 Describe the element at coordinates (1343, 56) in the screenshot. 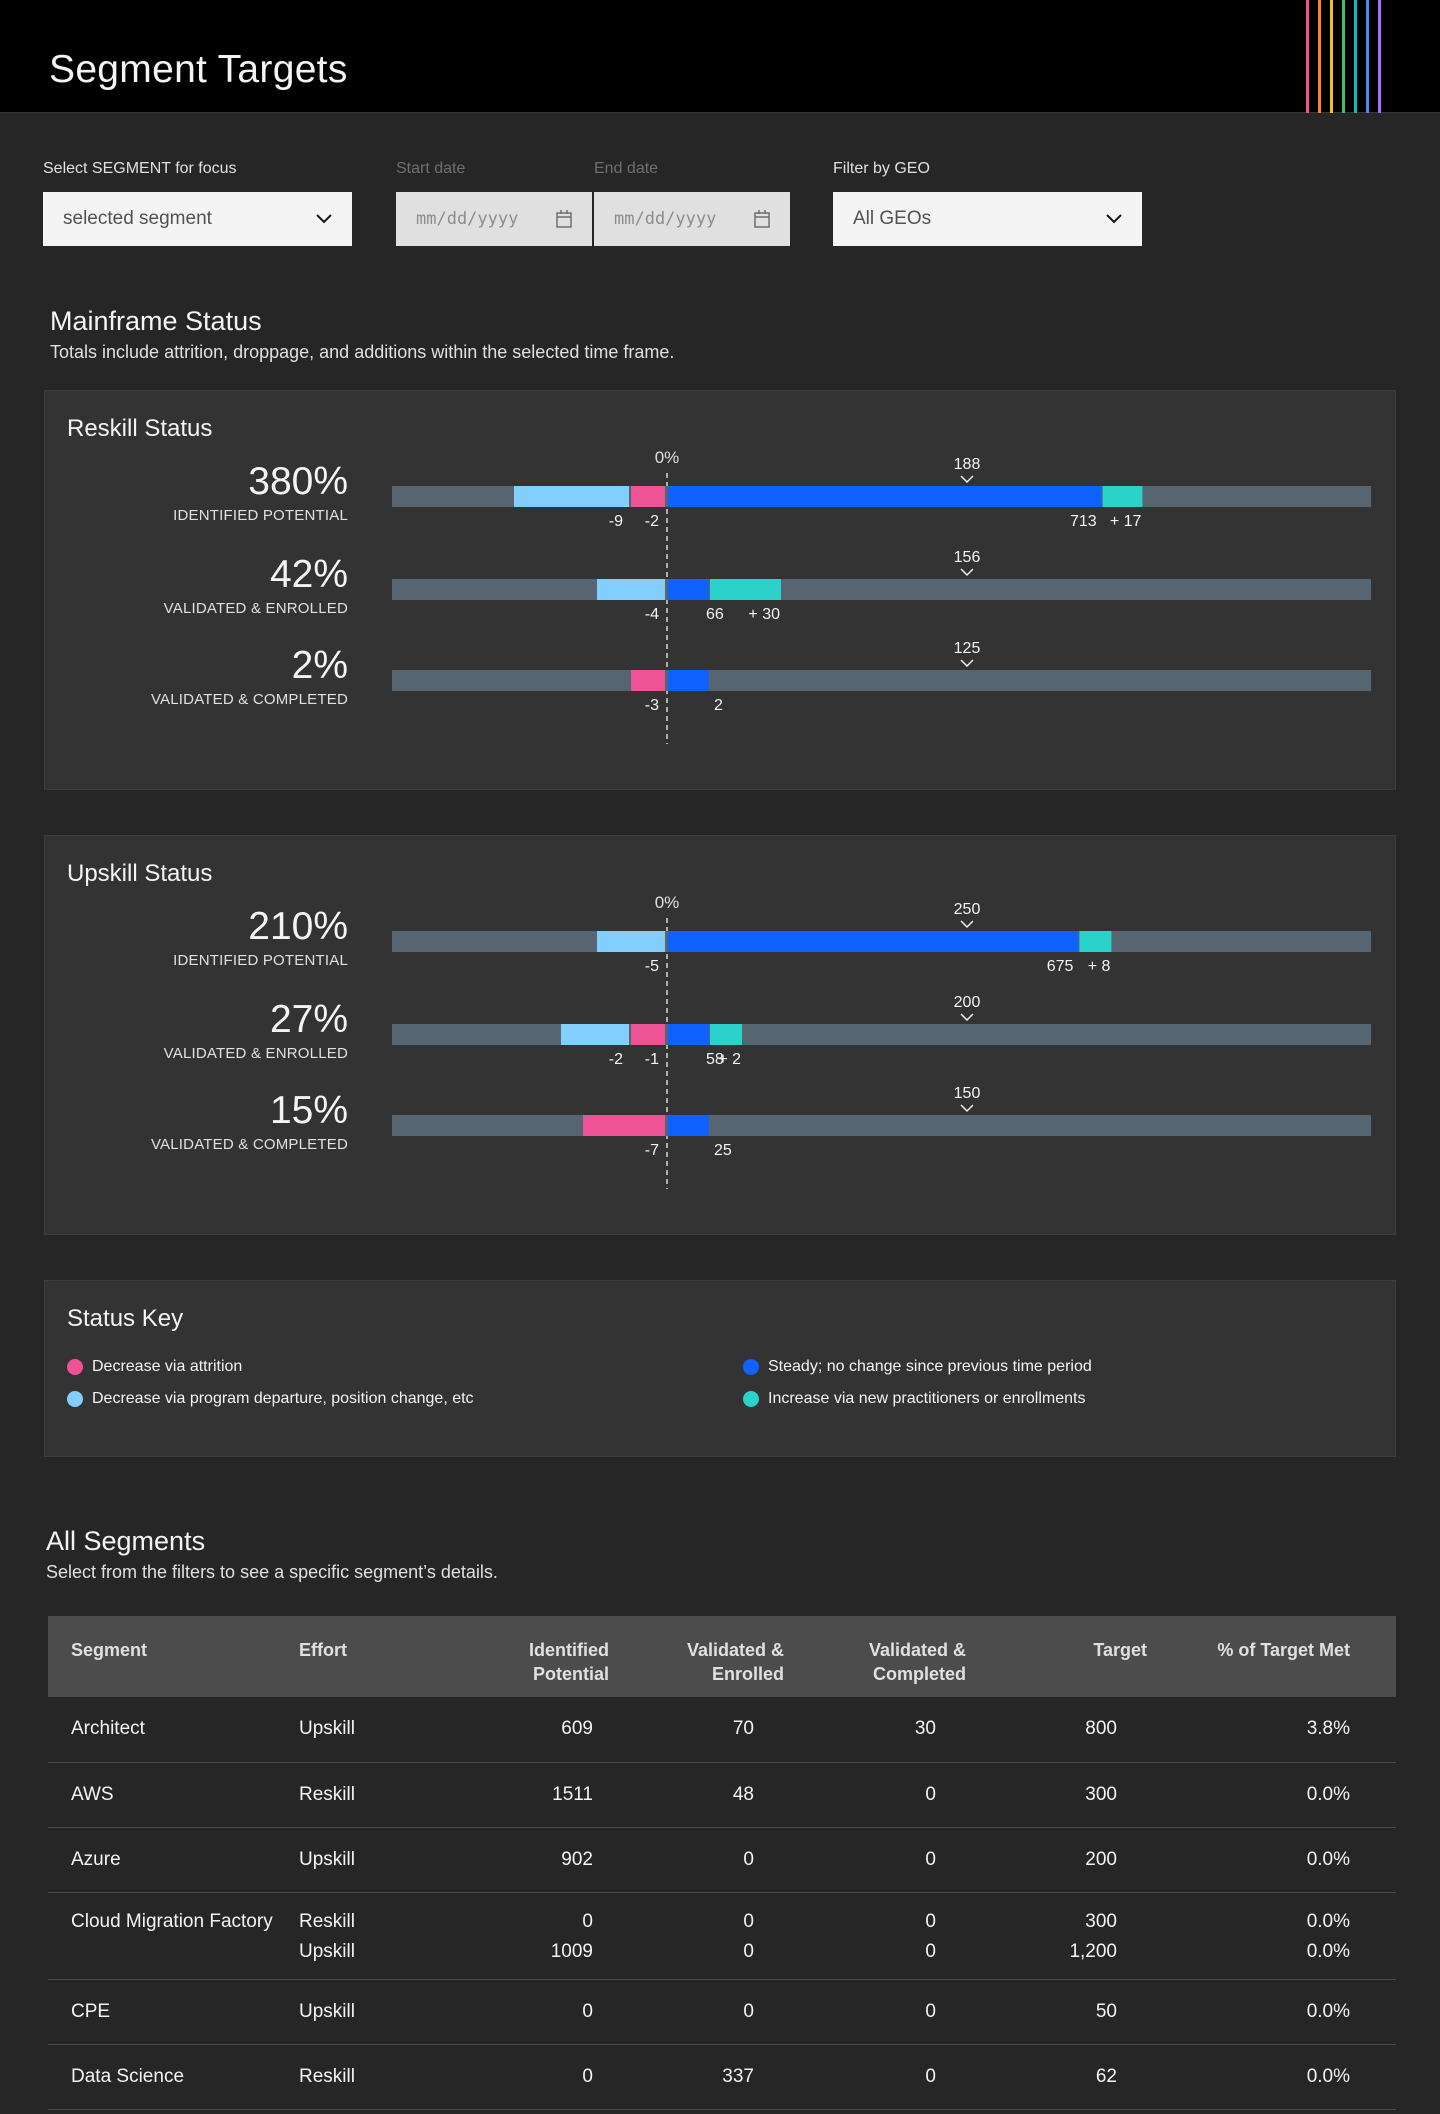

I see `brand-stripes-logo` at that location.